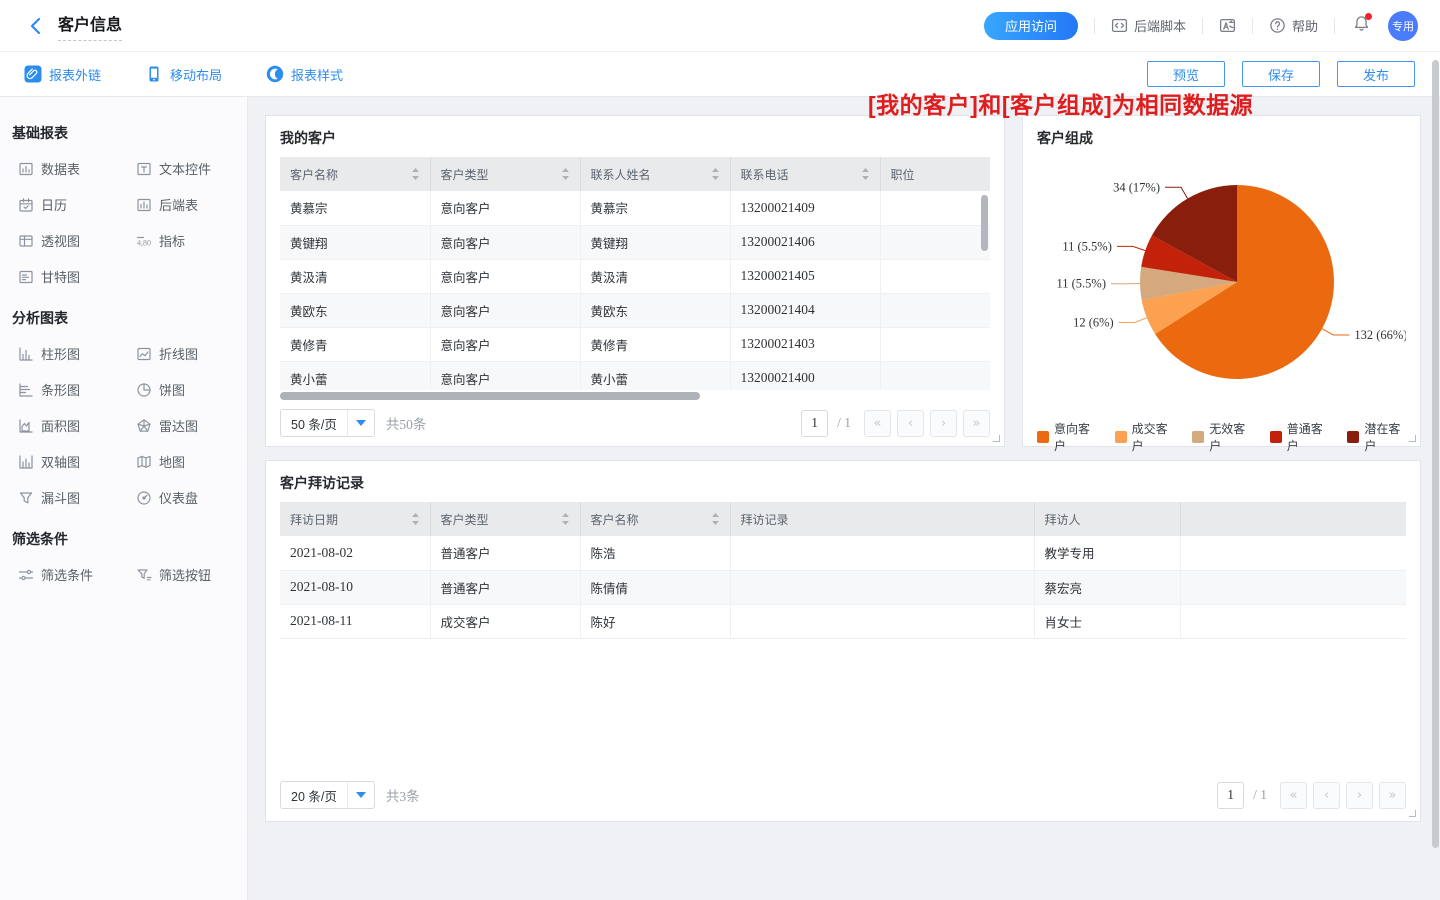 The height and width of the screenshot is (900, 1440). What do you see at coordinates (1260, 794) in the screenshot?
I see `page-of: / 1` at bounding box center [1260, 794].